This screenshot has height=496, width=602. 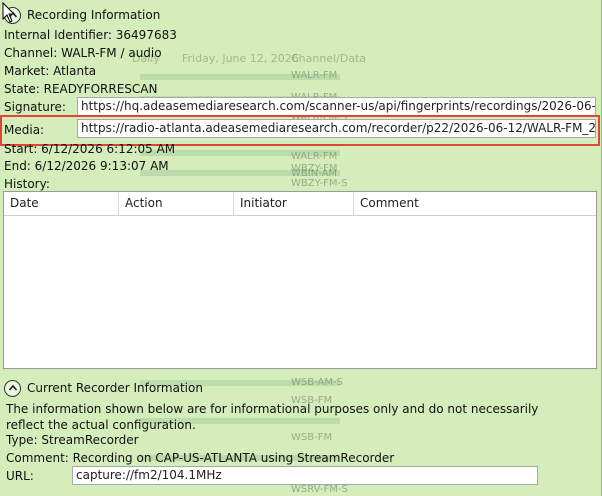 I want to click on column-header-initiator: Initiator, so click(x=294, y=203).